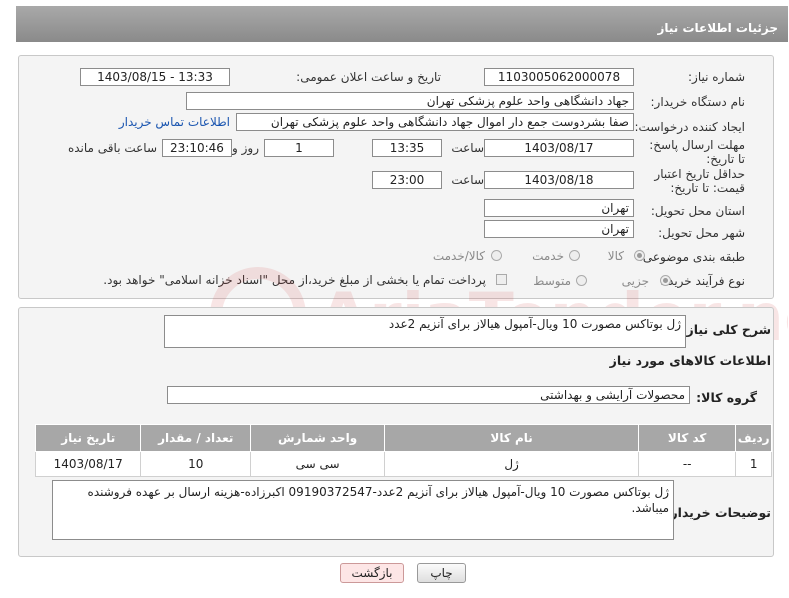  What do you see at coordinates (467, 180) in the screenshot?
I see `validity-time-label: ساعت` at bounding box center [467, 180].